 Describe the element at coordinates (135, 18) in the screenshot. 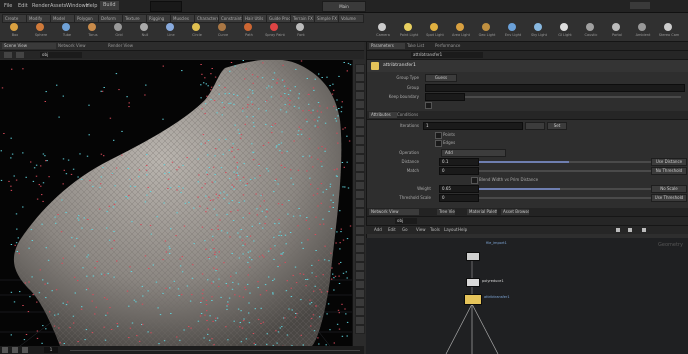

I see `shelf-tab: Texture` at that location.